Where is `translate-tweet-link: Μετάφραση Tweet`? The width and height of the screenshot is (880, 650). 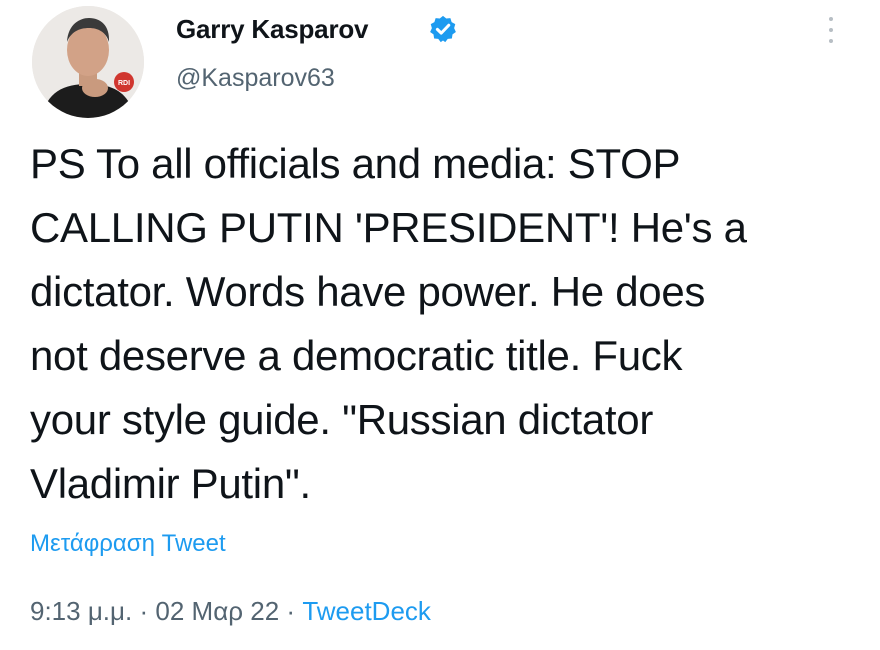
translate-tweet-link: Μετάφραση Tweet is located at coordinates (128, 544).